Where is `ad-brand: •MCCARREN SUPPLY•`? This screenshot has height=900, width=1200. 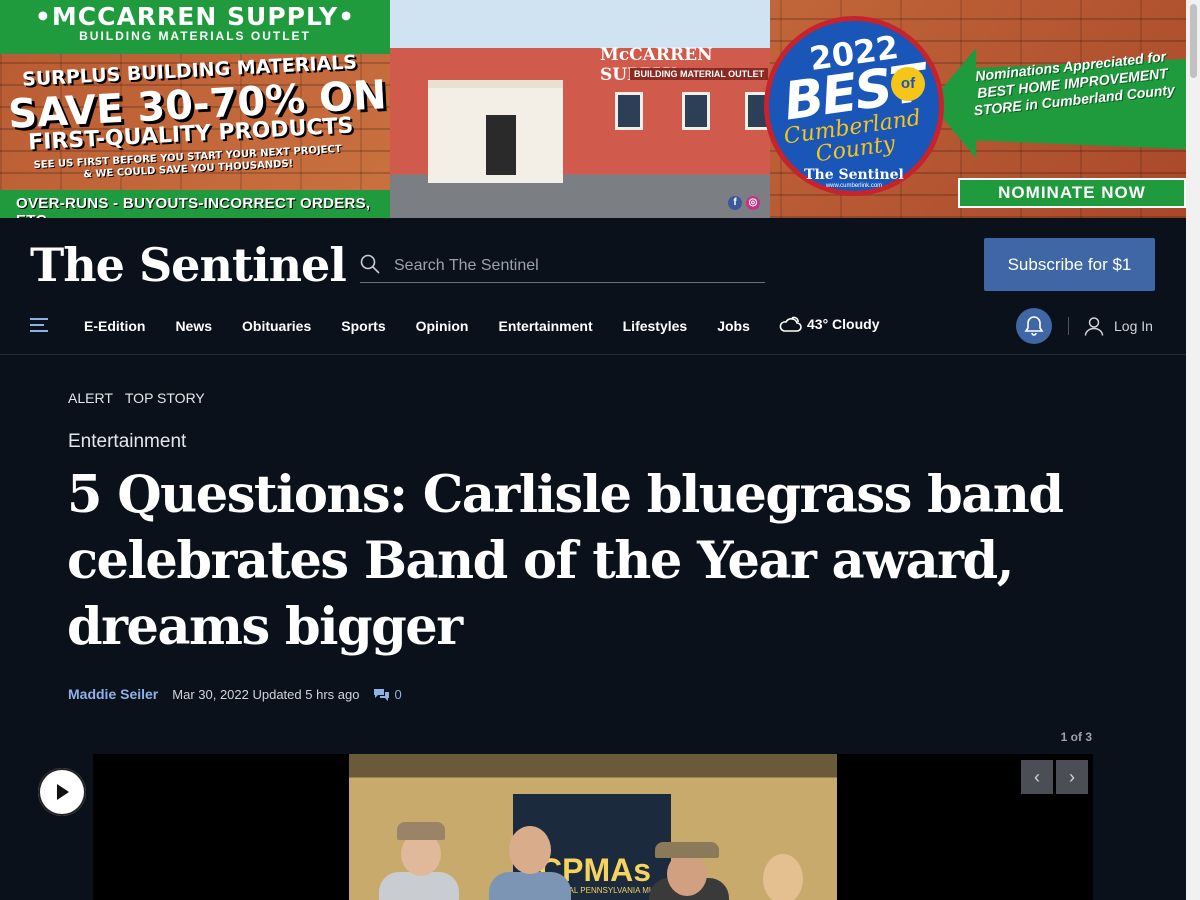
ad-brand: •MCCARREN SUPPLY• is located at coordinates (195, 16).